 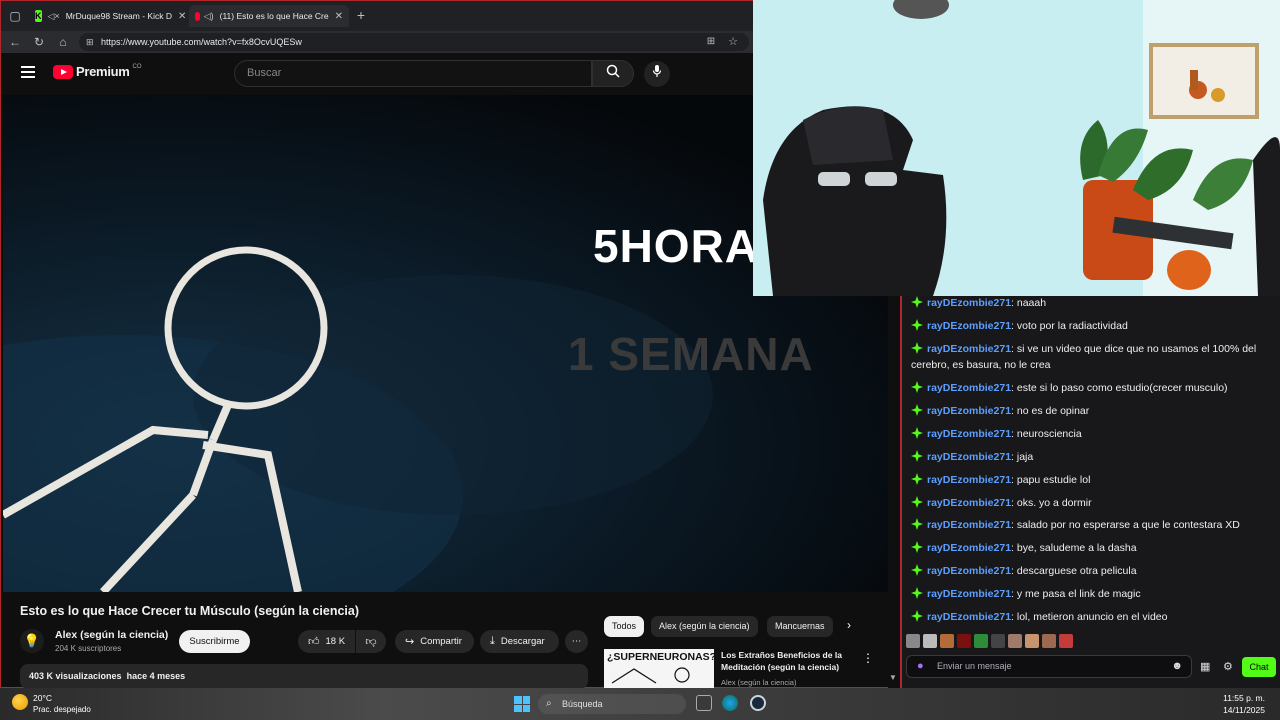 What do you see at coordinates (111, 635) in the screenshot?
I see `channel-name: Alex (según la ciencia)` at bounding box center [111, 635].